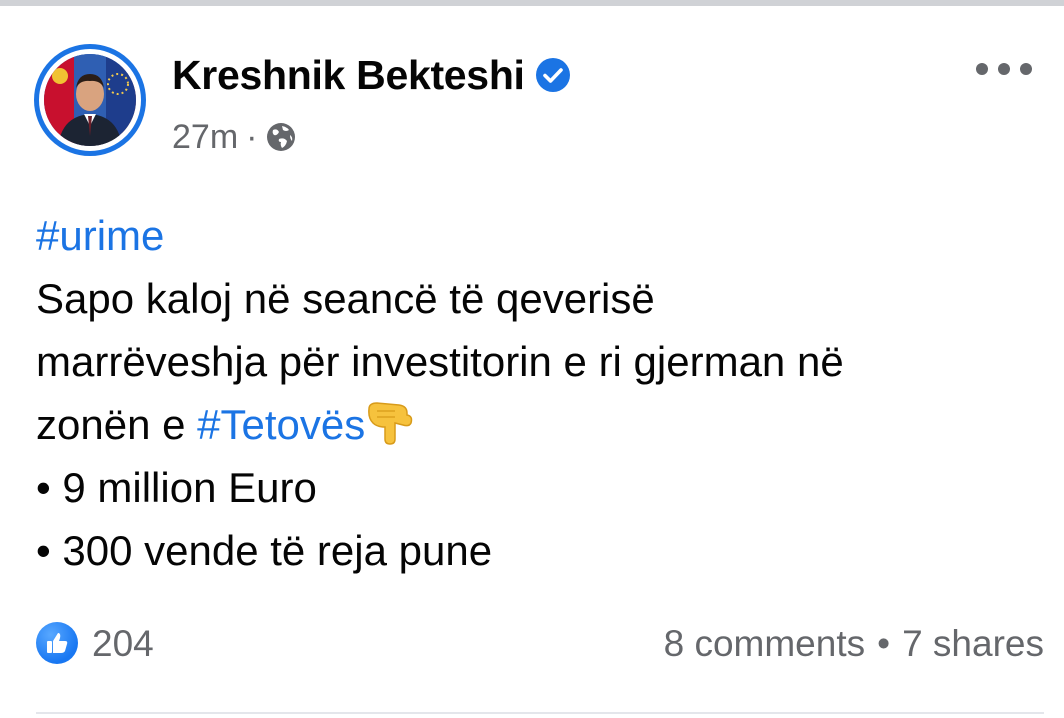  What do you see at coordinates (348, 75) in the screenshot?
I see `author-name: Kreshnik Bekteshi` at bounding box center [348, 75].